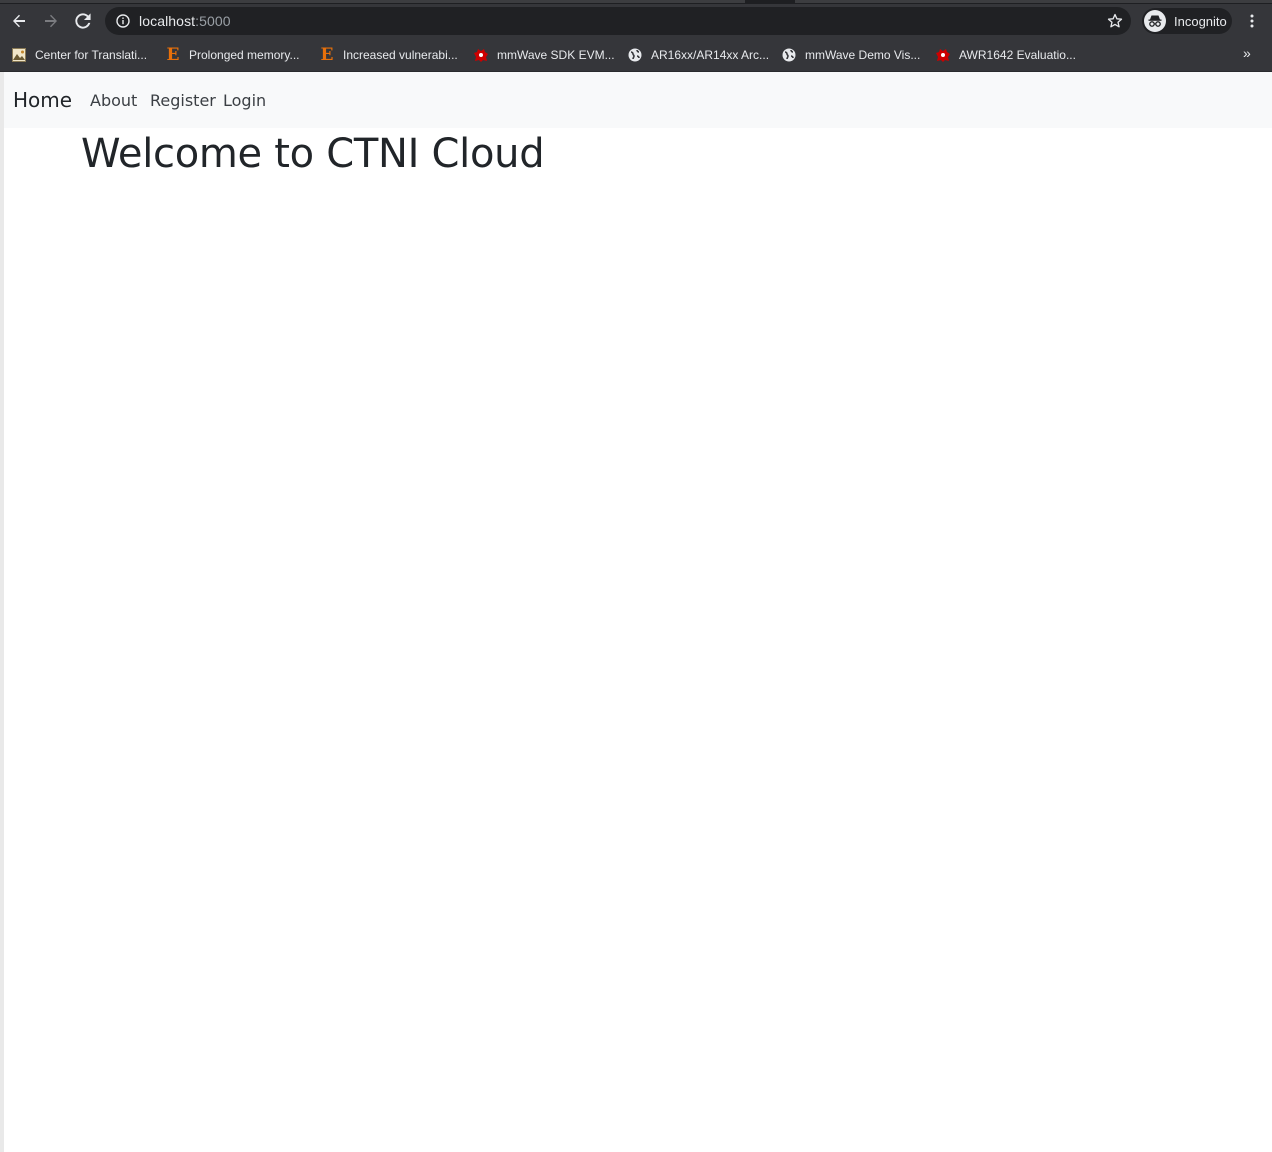 The image size is (1272, 1152). I want to click on forward-button, so click(51, 21).